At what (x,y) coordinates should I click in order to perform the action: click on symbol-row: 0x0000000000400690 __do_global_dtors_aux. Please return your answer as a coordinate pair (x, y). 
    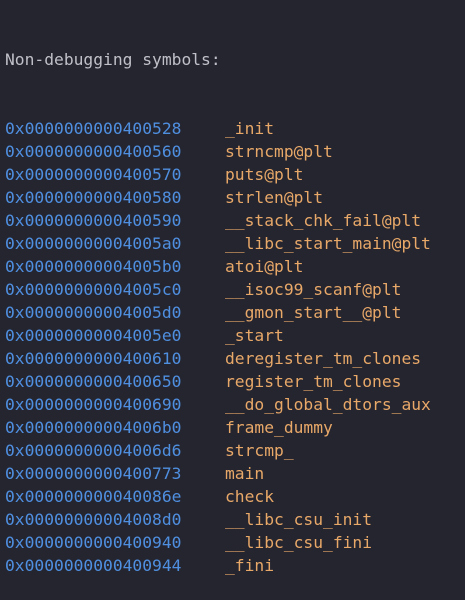
    Looking at the image, I should click on (235, 404).